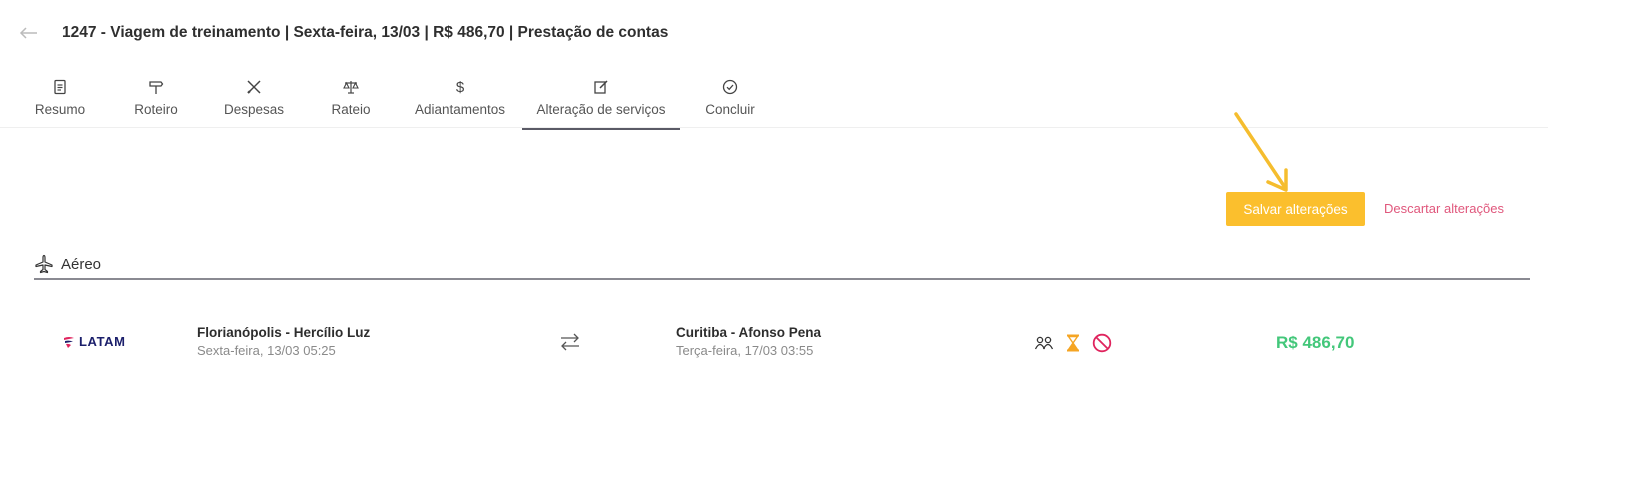 This screenshot has width=1626, height=486. I want to click on arrow-left-icon, so click(28, 33).